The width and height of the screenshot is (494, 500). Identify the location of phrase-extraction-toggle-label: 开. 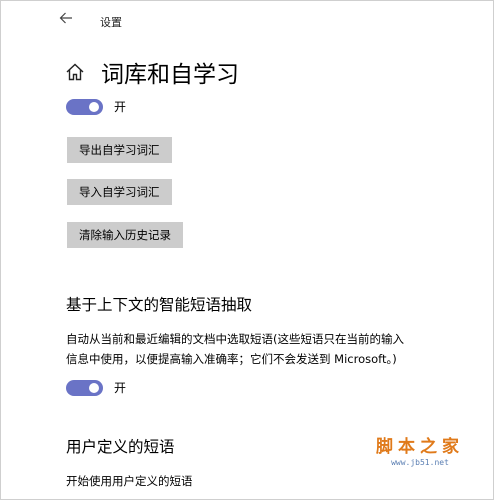
(120, 388).